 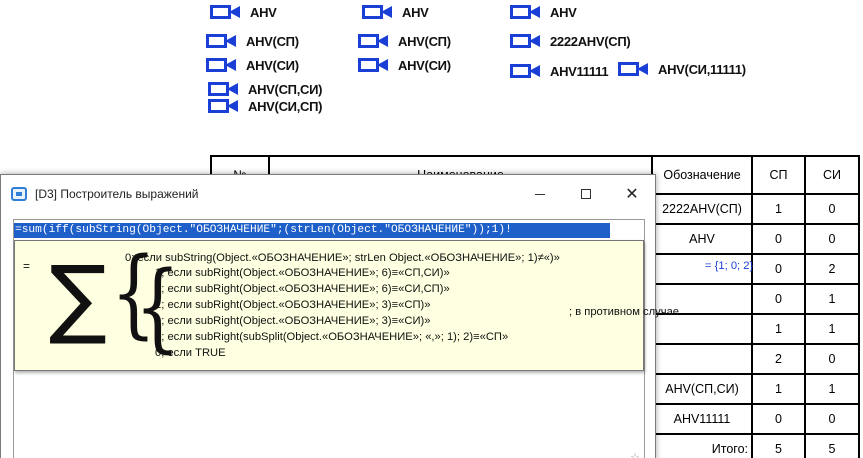 I want to click on close-icon: ✕, so click(x=632, y=194).